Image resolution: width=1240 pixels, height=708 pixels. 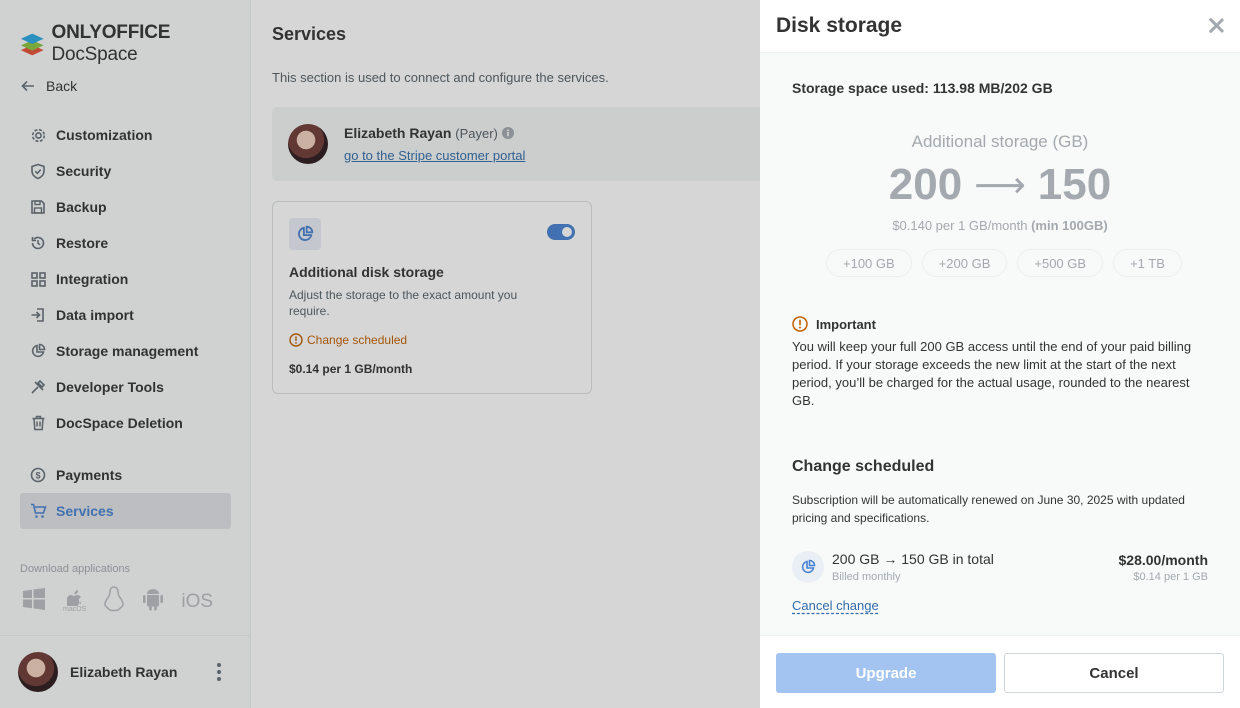 What do you see at coordinates (1069, 225) in the screenshot?
I see `min-storage: (min 100GB)` at bounding box center [1069, 225].